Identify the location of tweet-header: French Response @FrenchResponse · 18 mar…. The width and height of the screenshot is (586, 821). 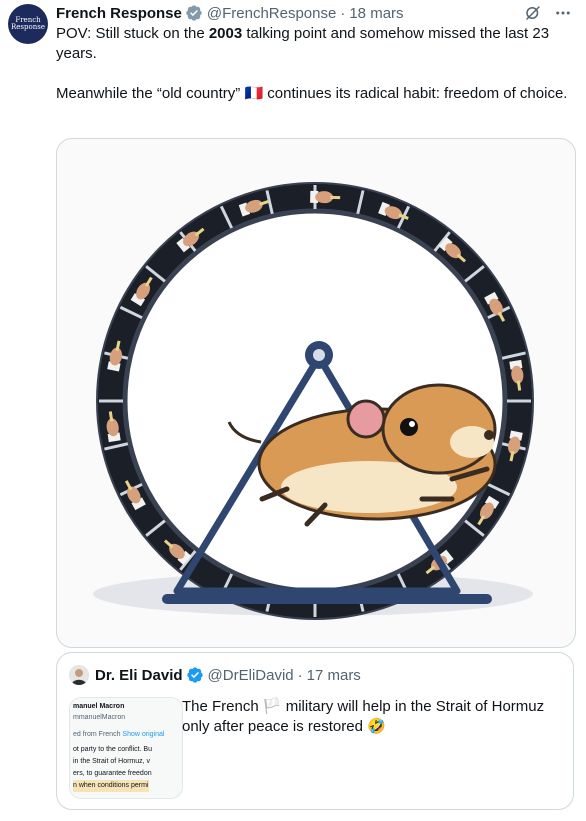
(314, 13).